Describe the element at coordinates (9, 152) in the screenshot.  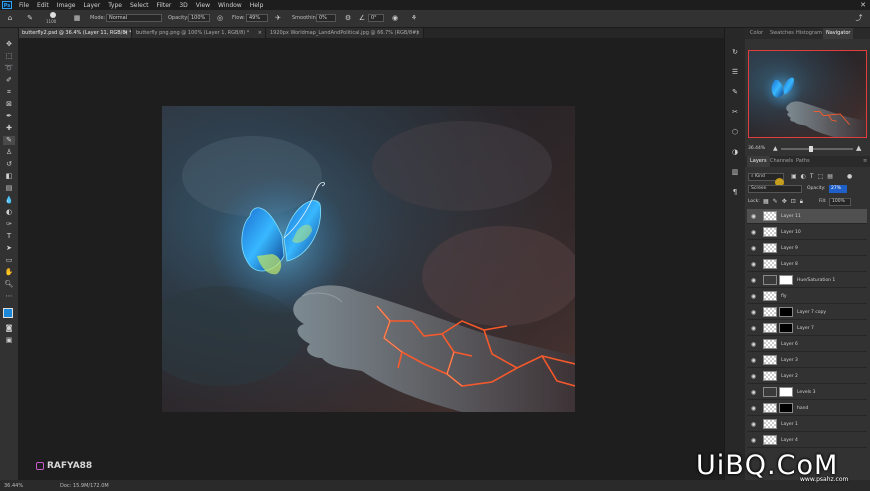
I see `clone-stamp-tool-icon: ♙` at that location.